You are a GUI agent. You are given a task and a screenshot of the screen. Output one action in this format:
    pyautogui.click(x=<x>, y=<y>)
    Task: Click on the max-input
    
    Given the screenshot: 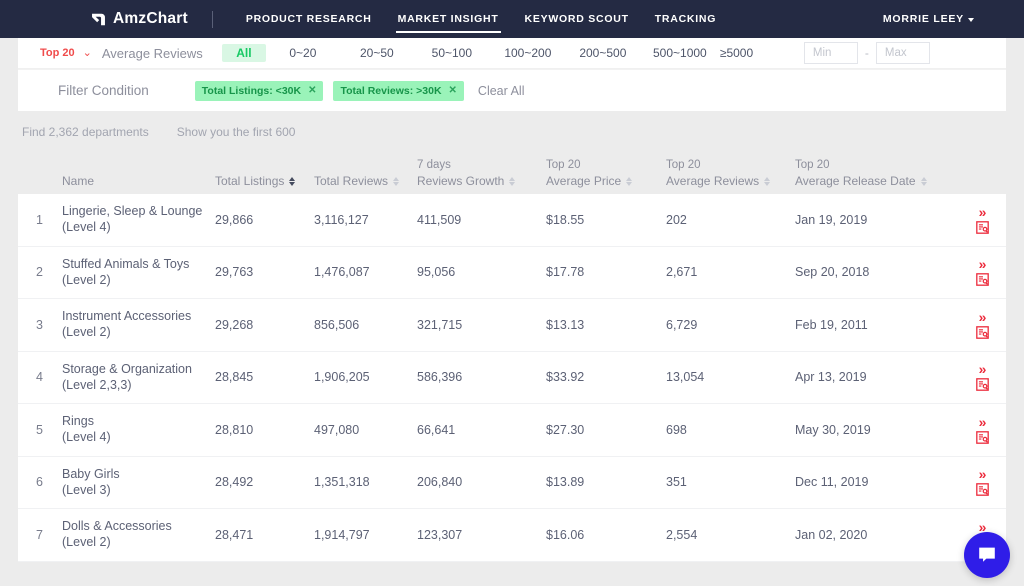 What is the action you would take?
    pyautogui.click(x=902, y=53)
    